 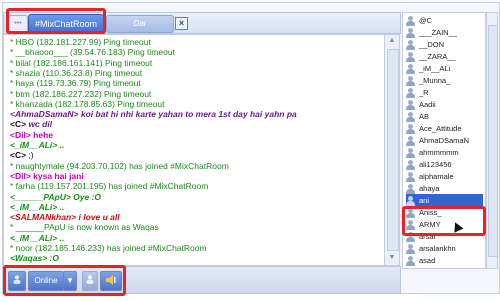 I want to click on chat-message-text: * khanzada (182.178.85.63) Ping timeout, so click(x=87, y=103).